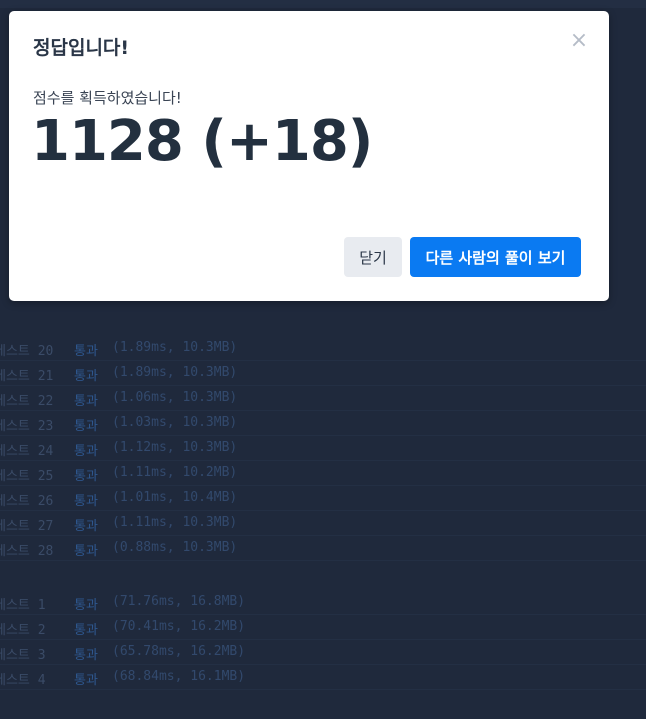  I want to click on score-label: 점수를 획득하였습니다!, so click(107, 98).